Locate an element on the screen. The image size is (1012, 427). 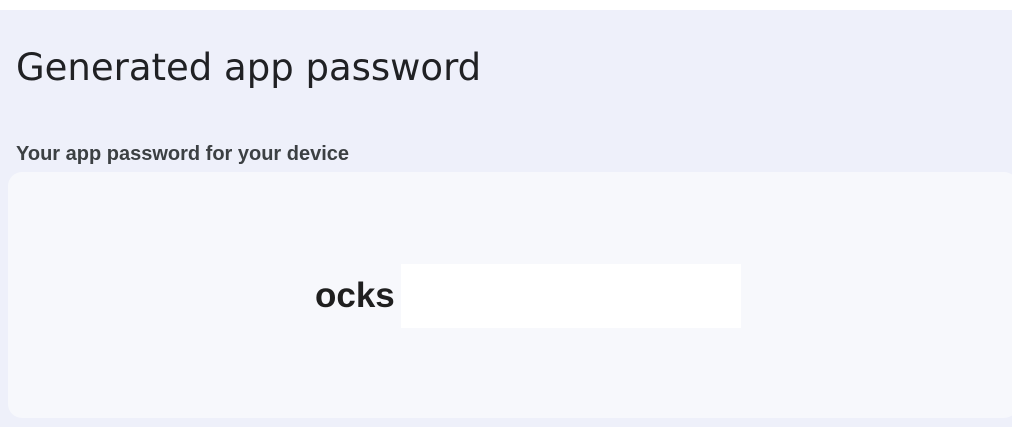
password-row: ocks is located at coordinates (528, 296).